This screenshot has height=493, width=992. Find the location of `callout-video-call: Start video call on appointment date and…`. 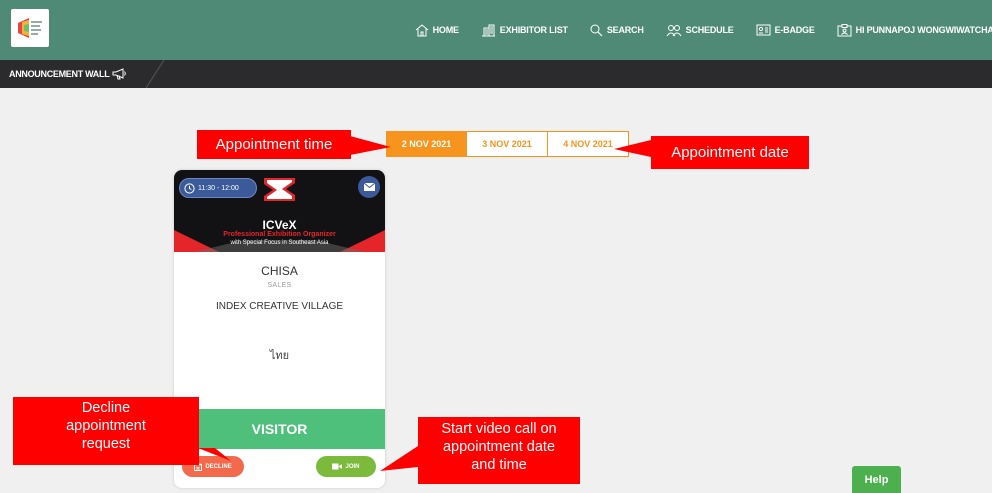

callout-video-call: Start video call on appointment date and… is located at coordinates (499, 450).